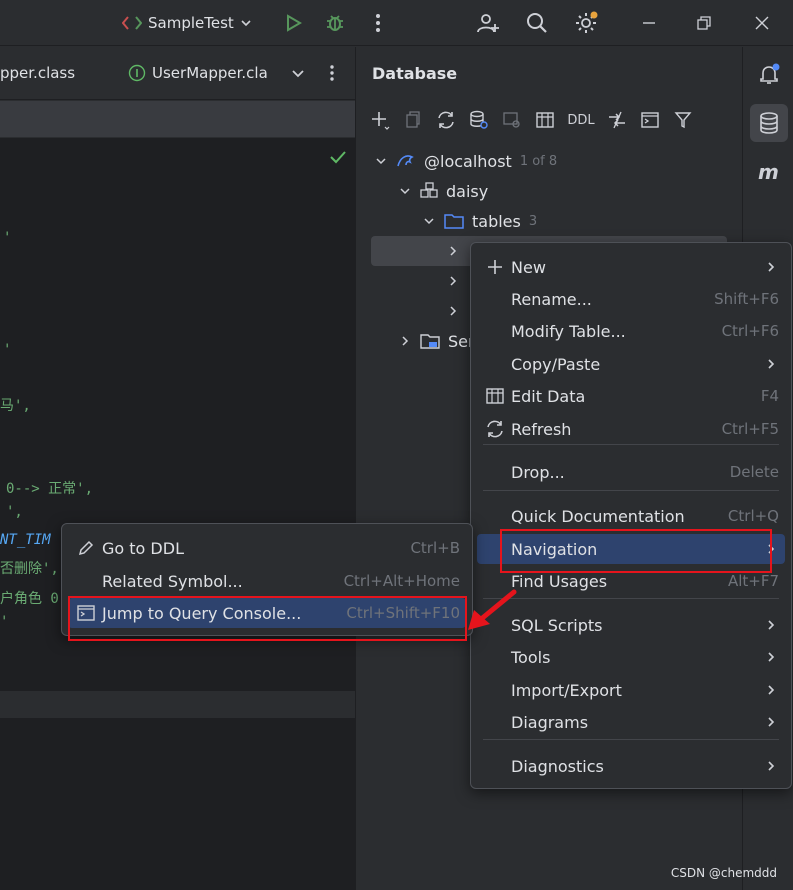 The width and height of the screenshot is (793, 890). Describe the element at coordinates (267, 618) in the screenshot. I see `highlight-box-jump-to-console` at that location.